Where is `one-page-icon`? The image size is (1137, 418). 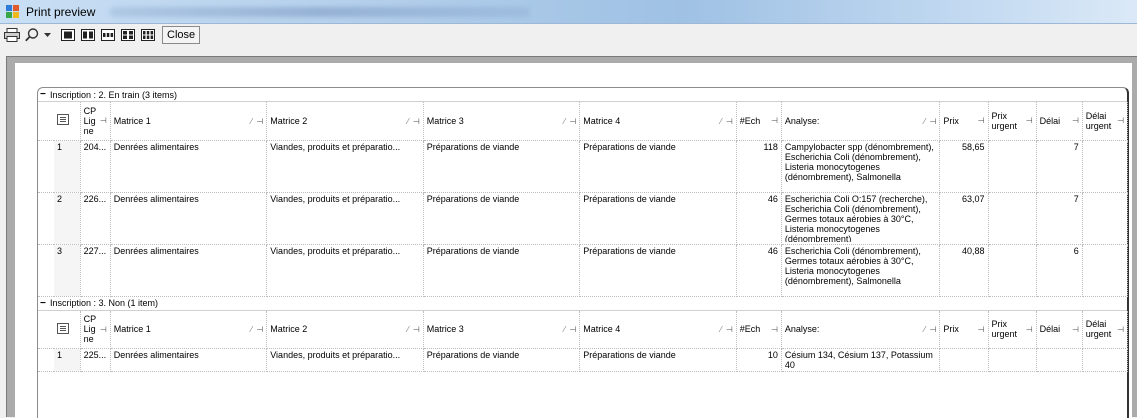 one-page-icon is located at coordinates (68, 35).